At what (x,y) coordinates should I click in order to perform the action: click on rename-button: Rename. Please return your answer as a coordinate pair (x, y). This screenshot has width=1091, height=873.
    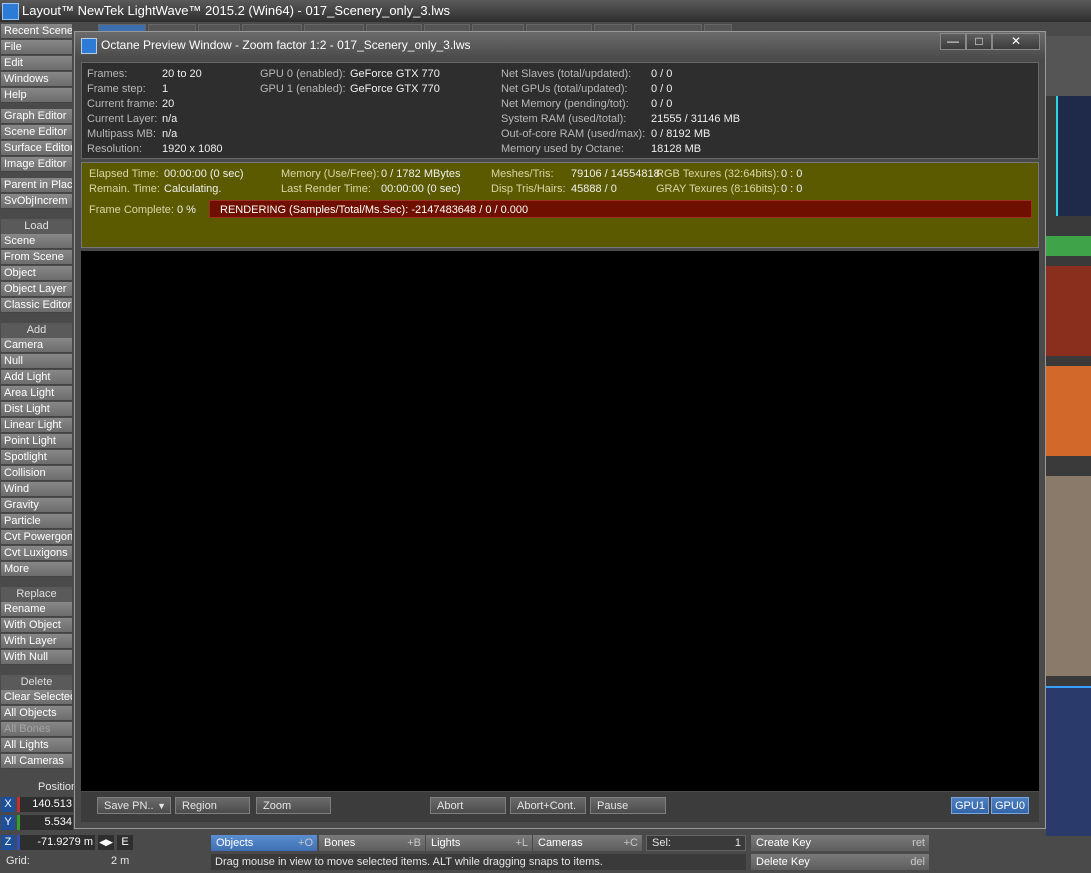
    Looking at the image, I should click on (36, 609).